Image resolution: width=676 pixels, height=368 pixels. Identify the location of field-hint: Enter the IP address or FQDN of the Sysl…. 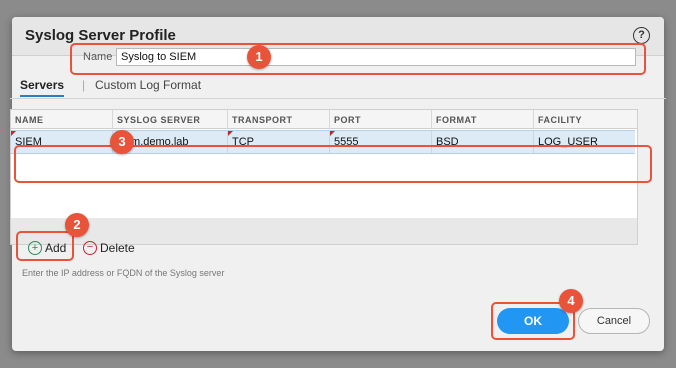
(123, 273).